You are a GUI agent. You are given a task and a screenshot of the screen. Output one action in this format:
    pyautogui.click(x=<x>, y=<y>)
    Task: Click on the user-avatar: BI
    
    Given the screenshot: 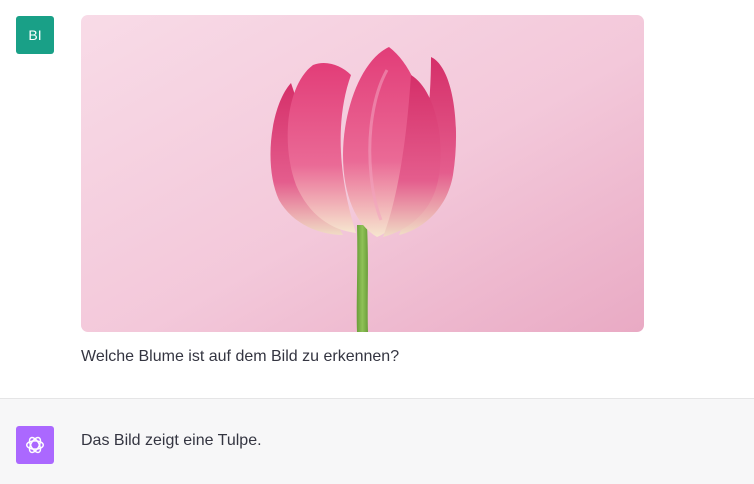 What is the action you would take?
    pyautogui.click(x=35, y=35)
    